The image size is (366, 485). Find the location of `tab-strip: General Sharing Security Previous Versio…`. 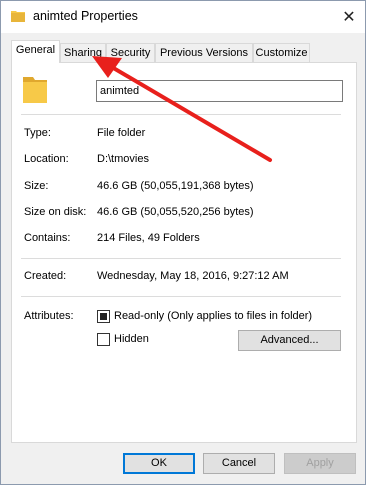

tab-strip: General Sharing Security Previous Versio… is located at coordinates (184, 51).